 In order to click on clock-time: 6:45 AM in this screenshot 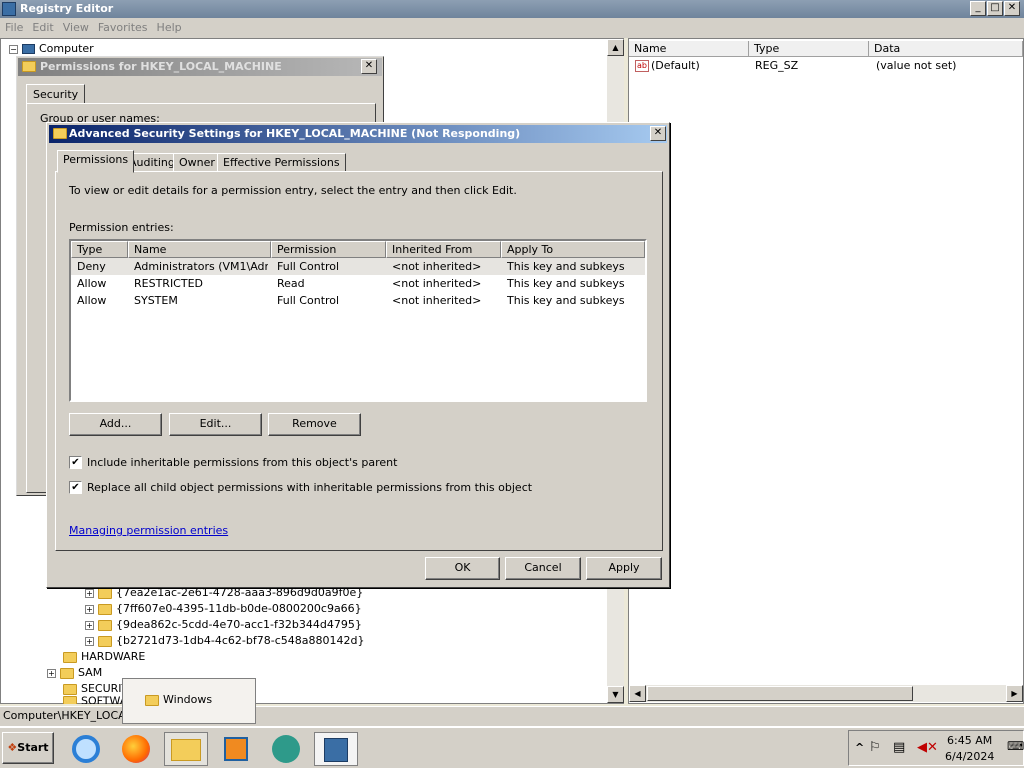, I will do `click(969, 740)`.